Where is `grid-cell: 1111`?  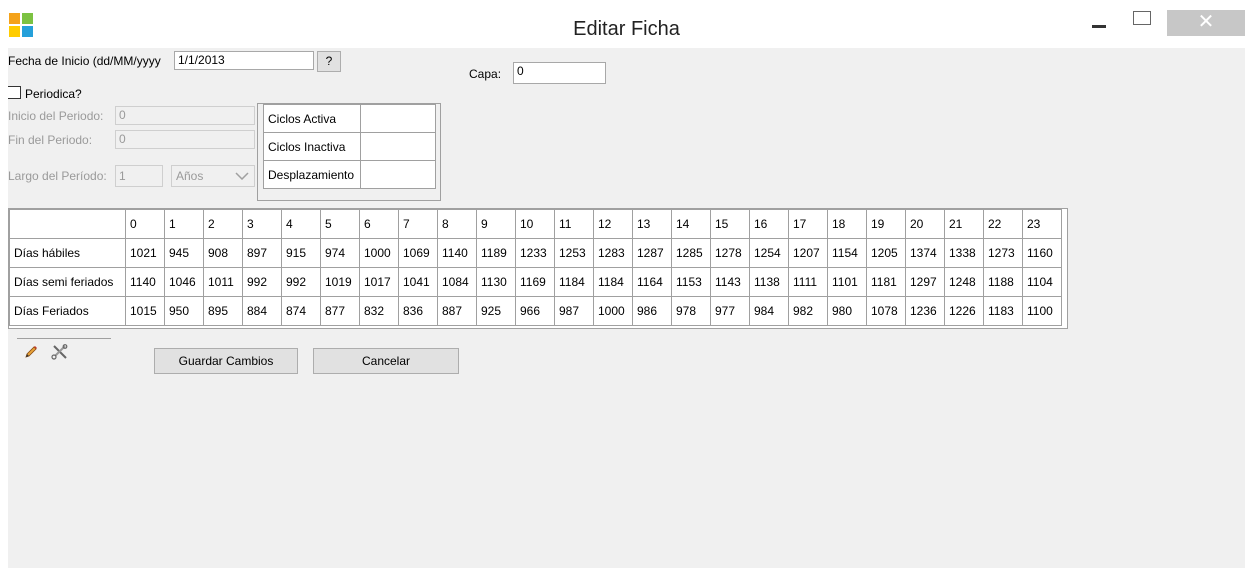
grid-cell: 1111 is located at coordinates (808, 282).